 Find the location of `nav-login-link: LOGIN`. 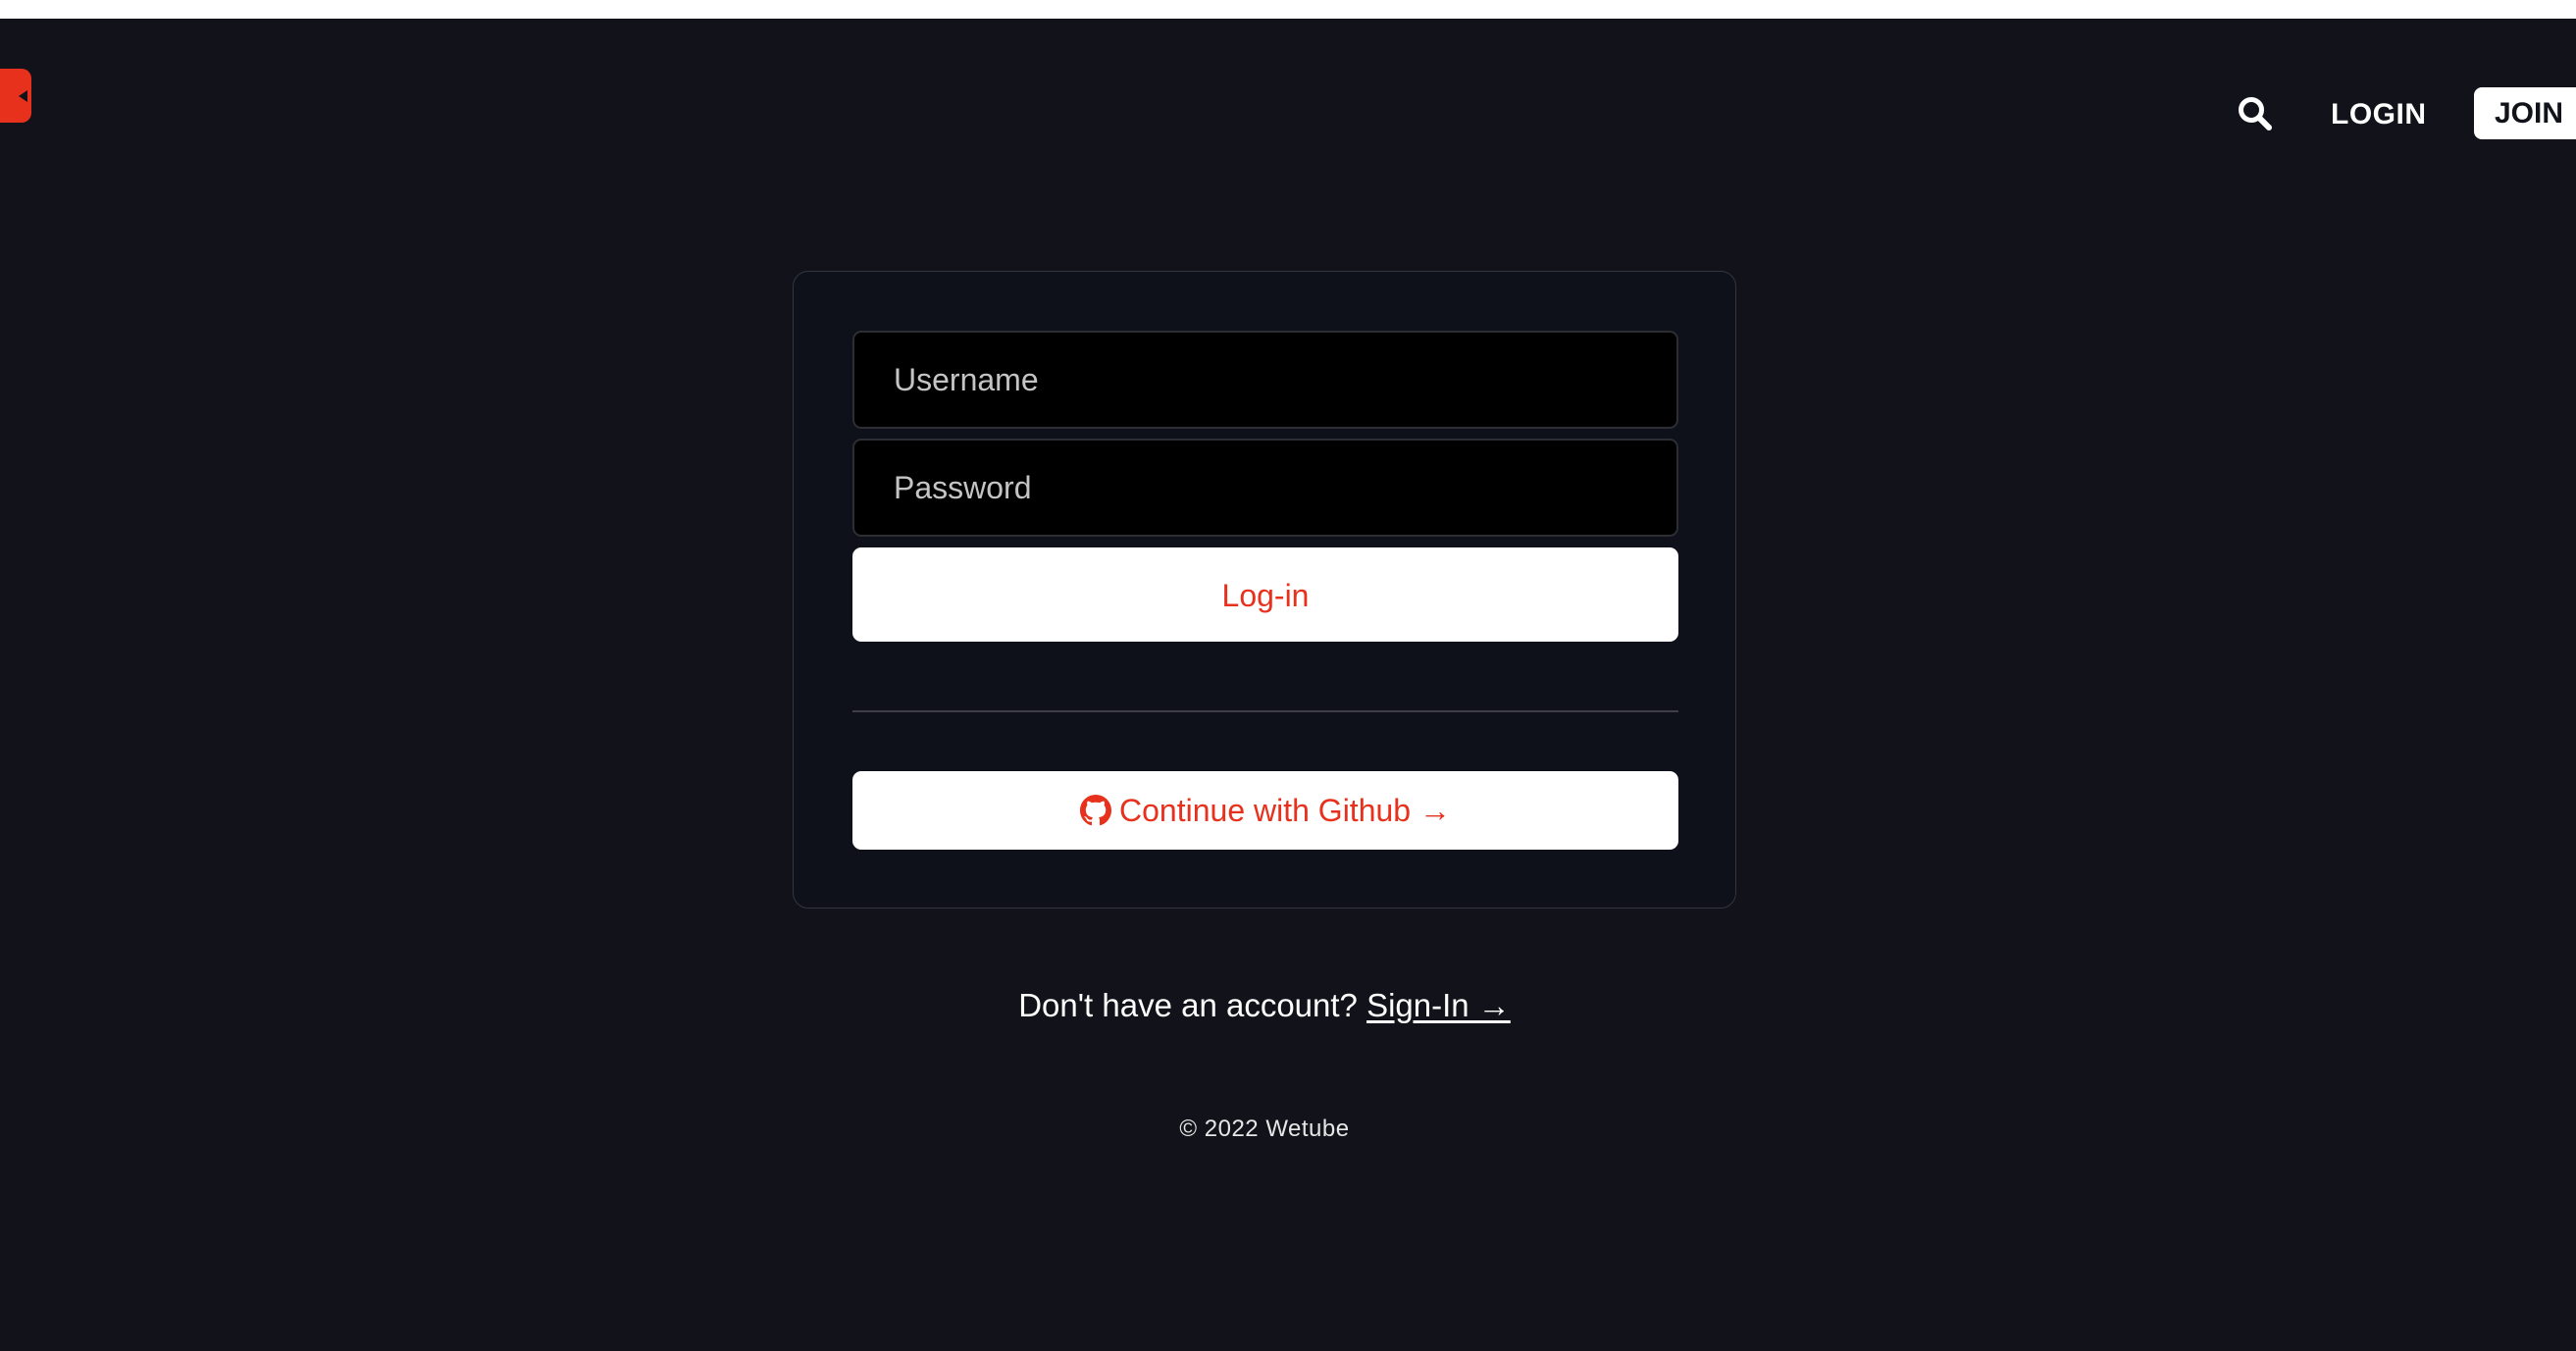

nav-login-link: LOGIN is located at coordinates (2379, 114).